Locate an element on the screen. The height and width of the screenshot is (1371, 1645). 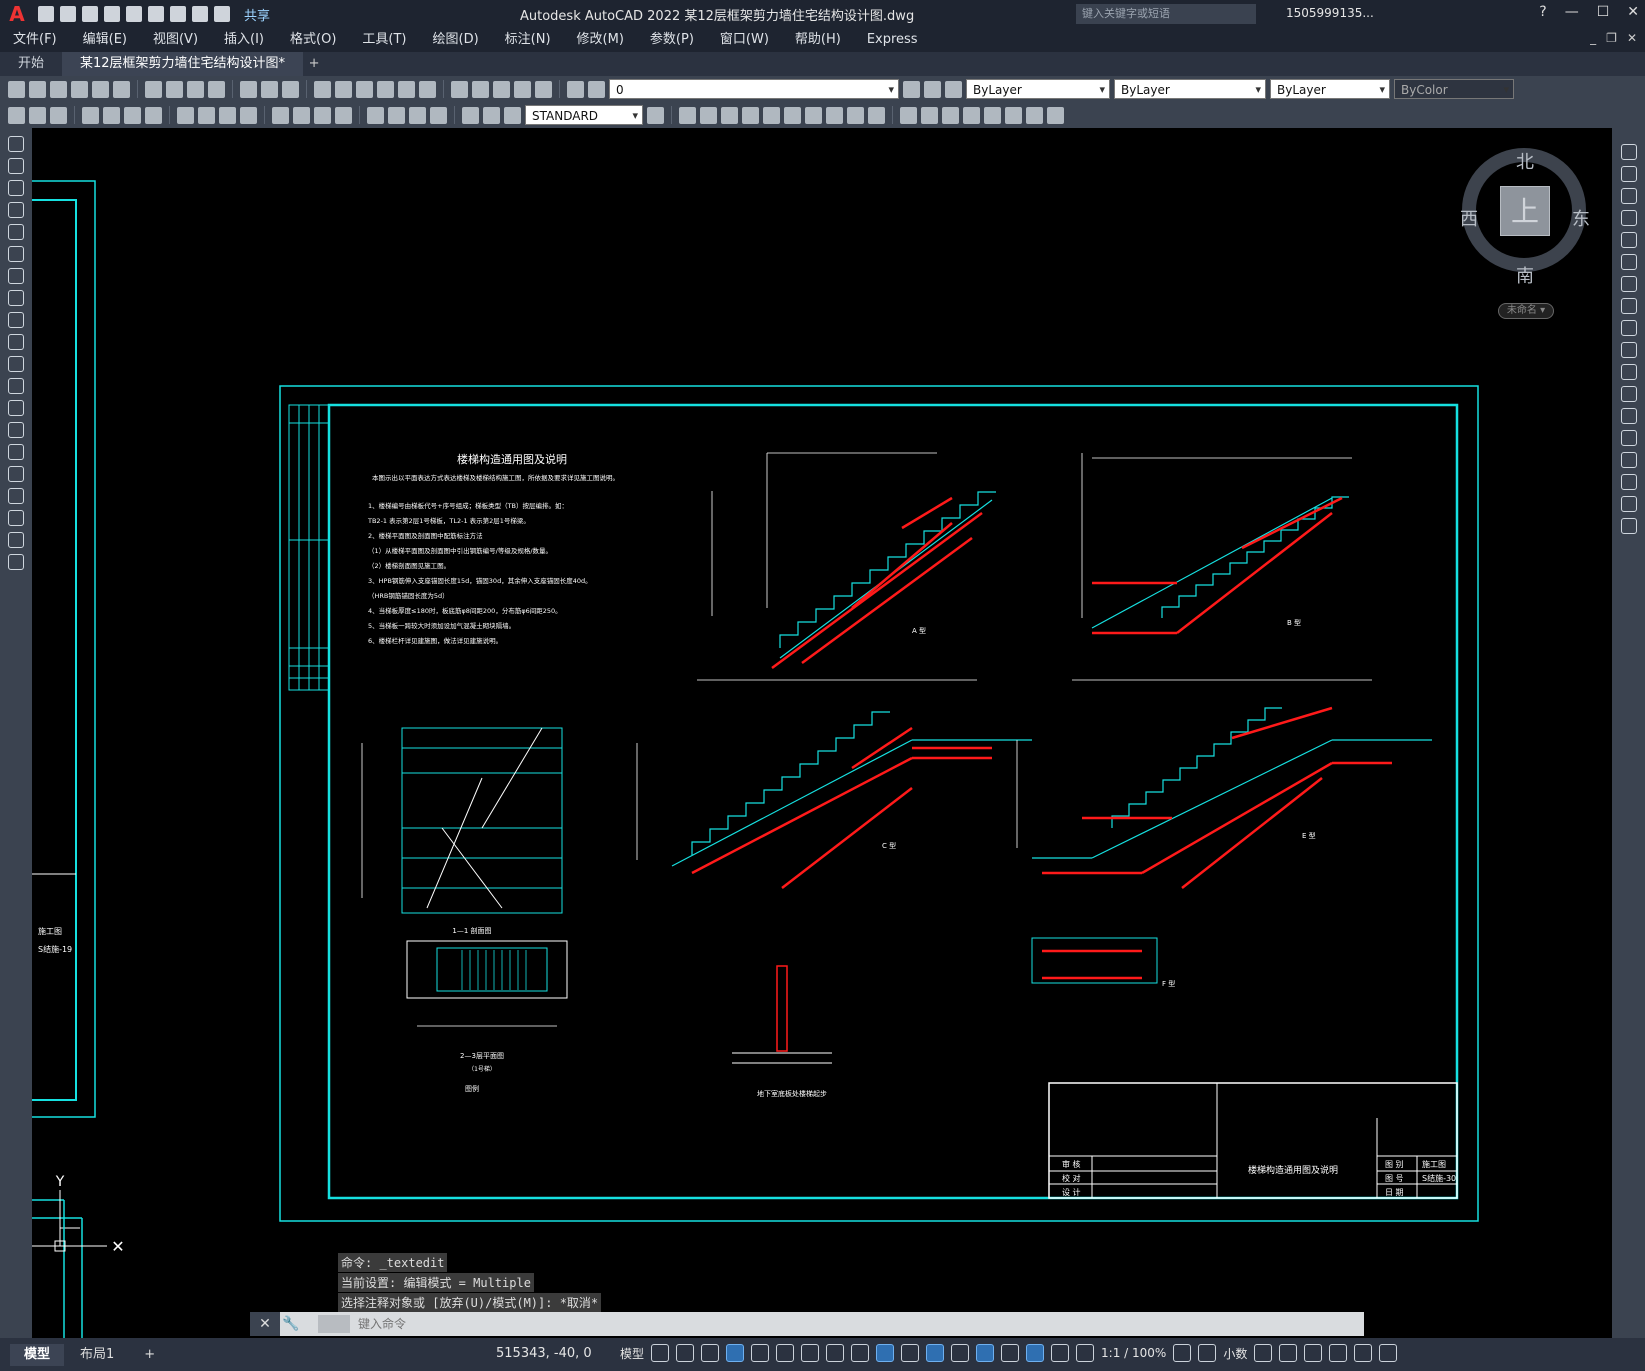
viewcube-top-face: 上 is located at coordinates (1525, 211).